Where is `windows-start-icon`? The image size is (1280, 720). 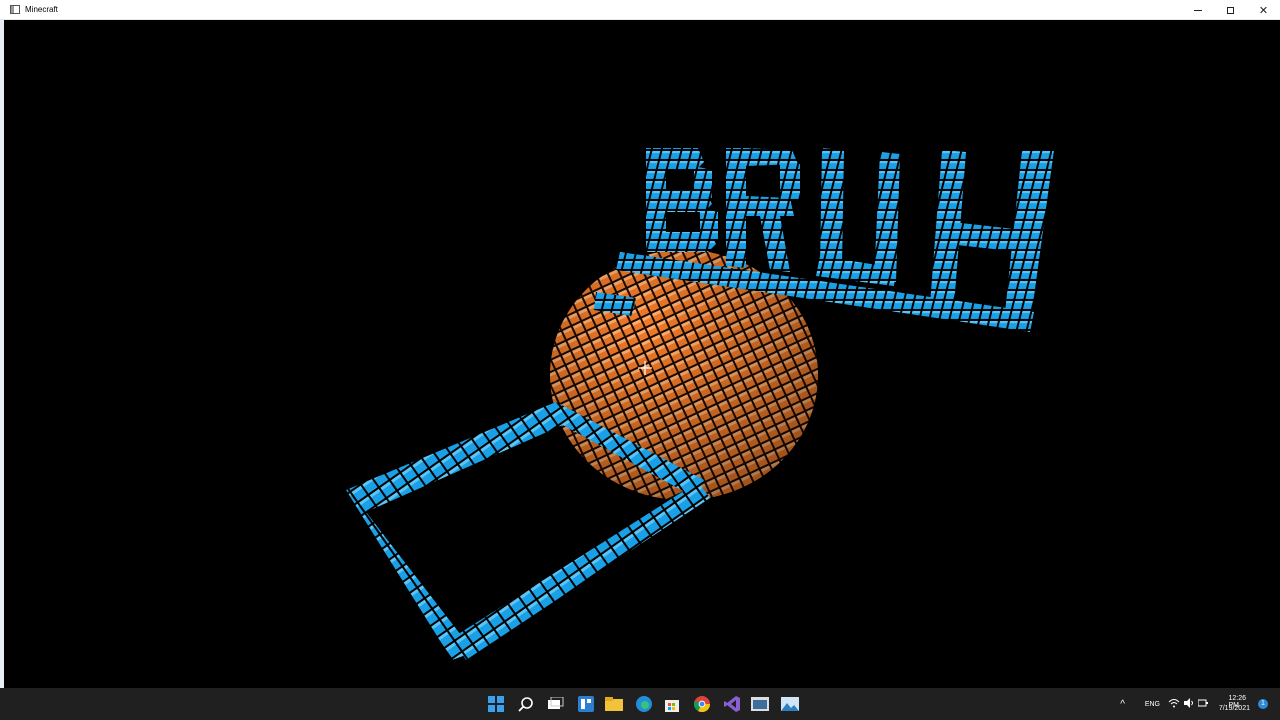 windows-start-icon is located at coordinates (496, 704).